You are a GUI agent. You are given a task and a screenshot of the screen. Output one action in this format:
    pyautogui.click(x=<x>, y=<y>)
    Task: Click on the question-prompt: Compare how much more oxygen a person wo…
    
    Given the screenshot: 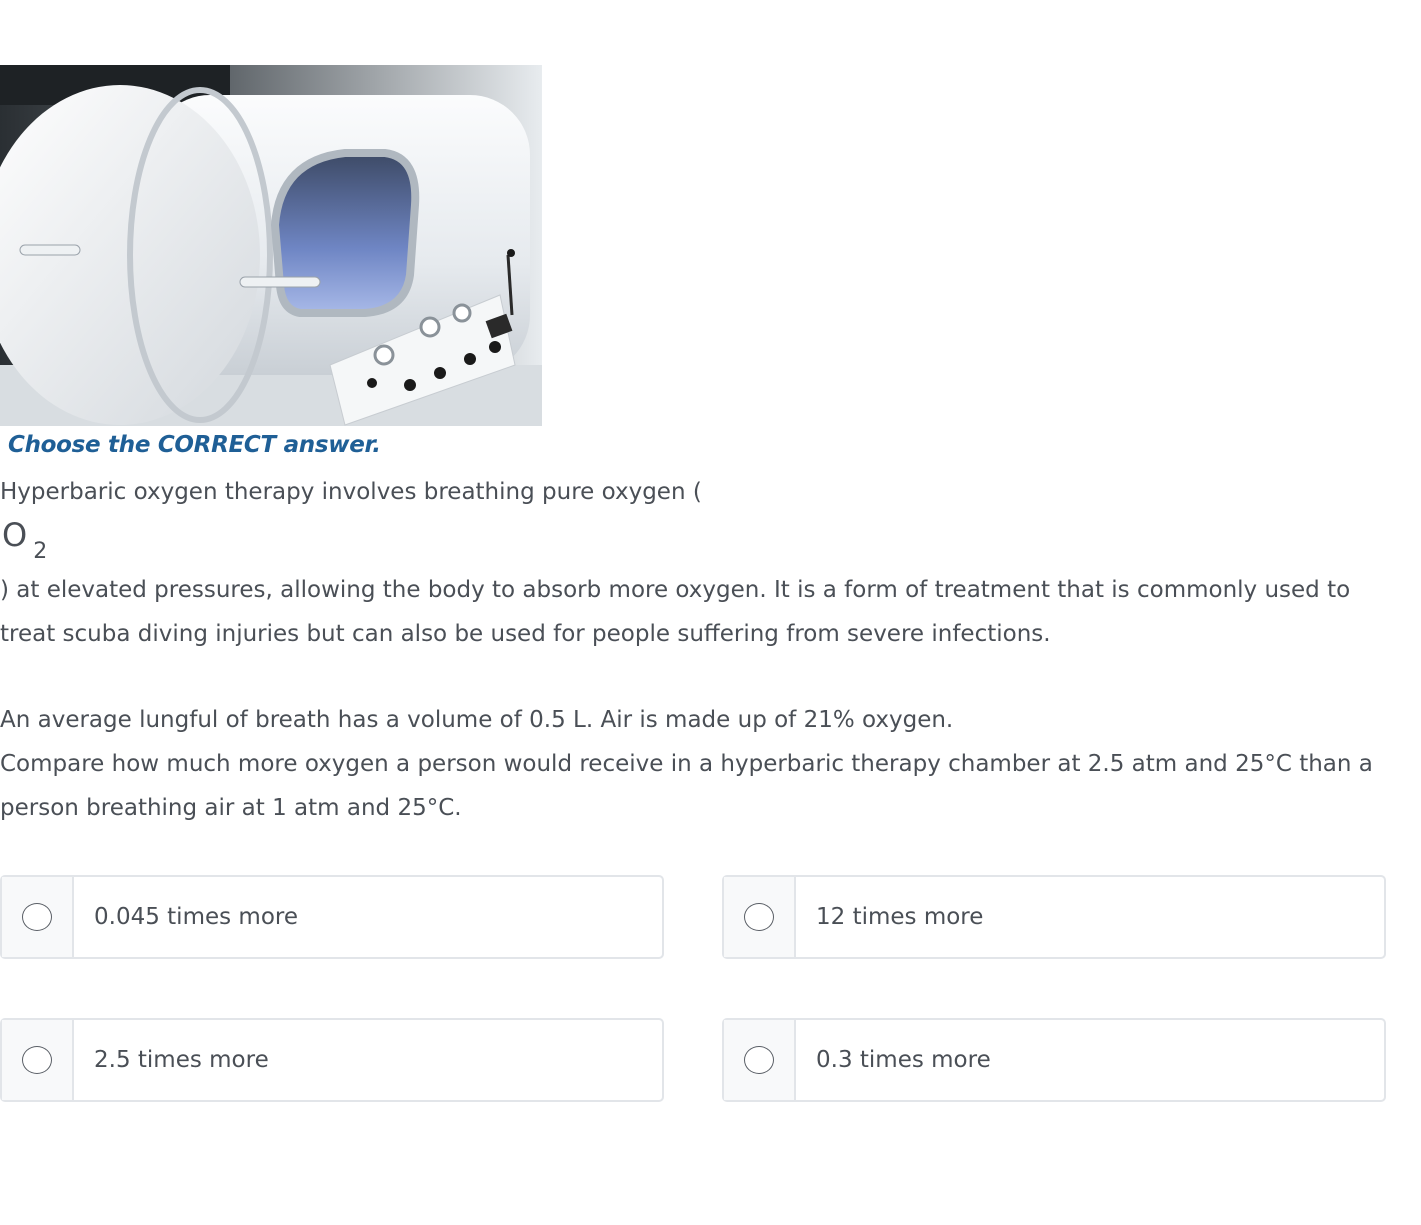 What is the action you would take?
    pyautogui.click(x=686, y=786)
    